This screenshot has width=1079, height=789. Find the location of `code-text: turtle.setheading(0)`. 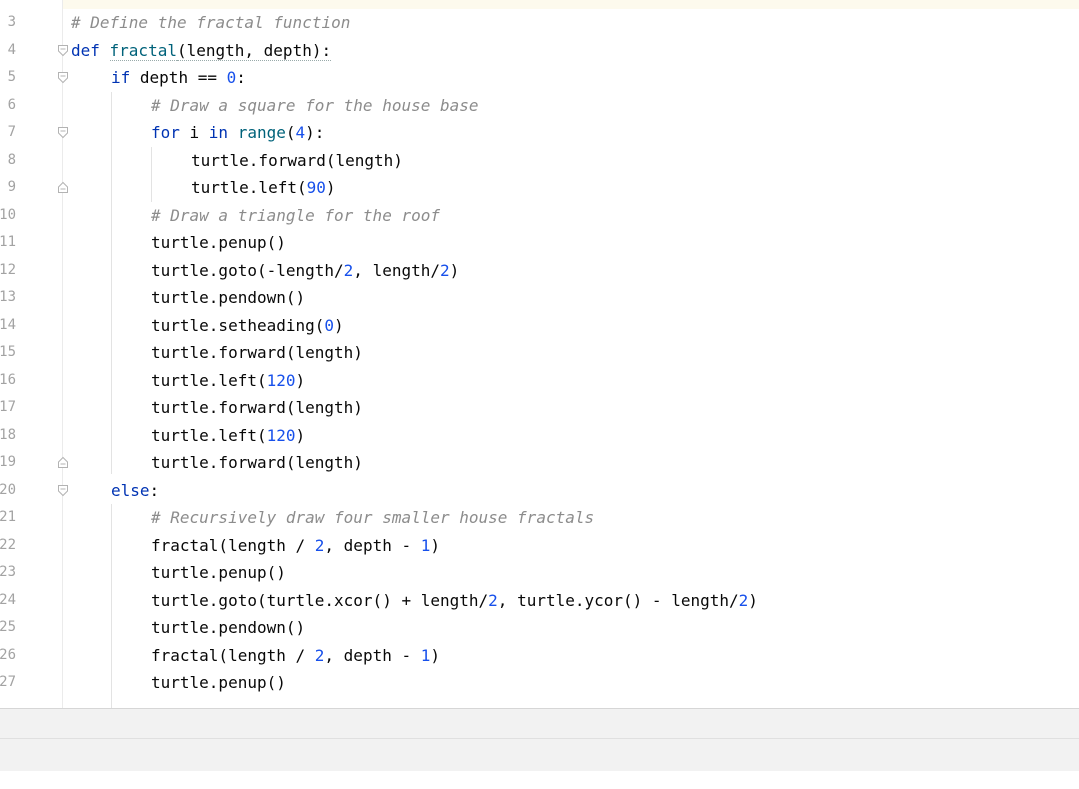

code-text: turtle.setheading(0) is located at coordinates (247, 326).